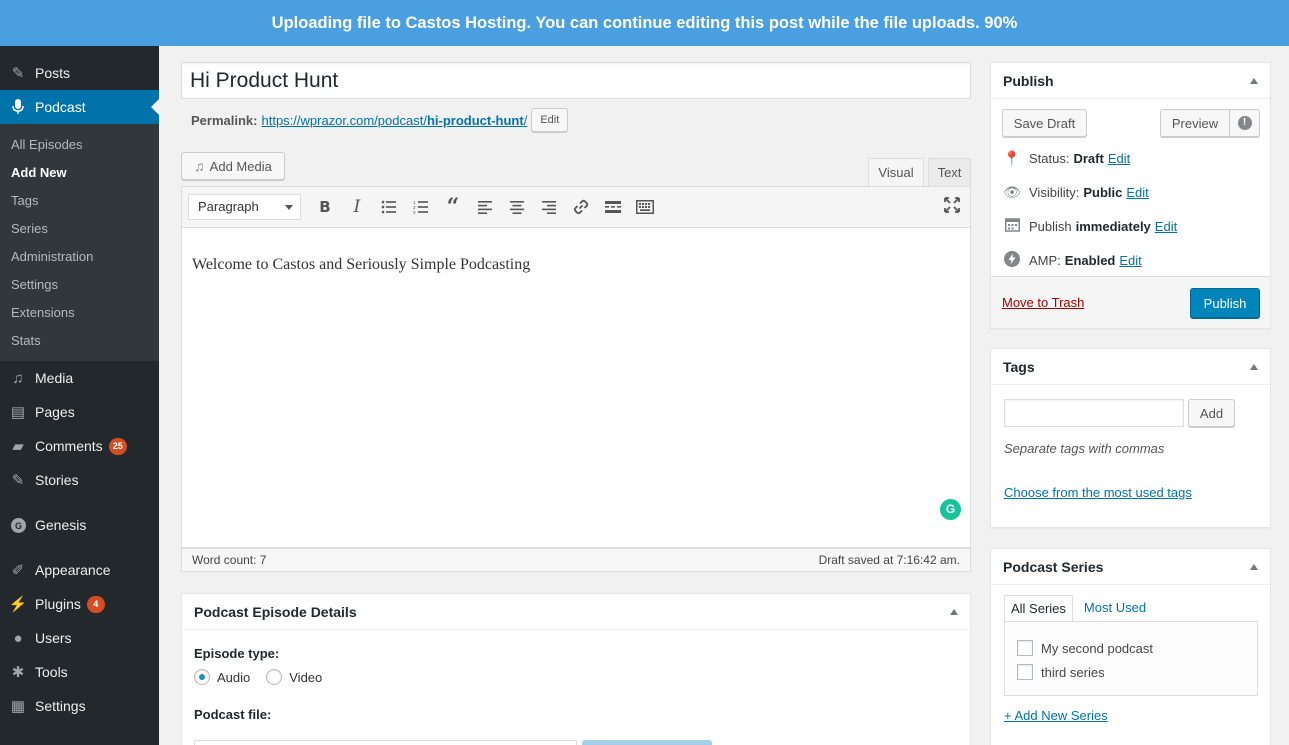  Describe the element at coordinates (79, 706) in the screenshot. I see `sidebar-item-settings: ▦ Settings` at that location.